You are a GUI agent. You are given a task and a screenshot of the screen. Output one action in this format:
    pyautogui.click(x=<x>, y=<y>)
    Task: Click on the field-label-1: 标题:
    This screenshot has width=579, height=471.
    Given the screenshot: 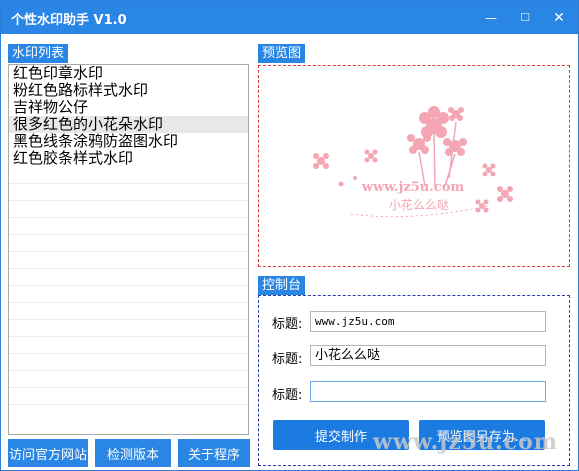 What is the action you would take?
    pyautogui.click(x=287, y=324)
    